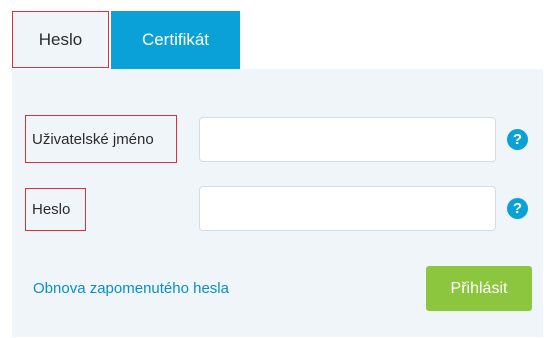  Describe the element at coordinates (131, 288) in the screenshot. I see `recover-password-link: Obnova zapomenutého hesla` at that location.